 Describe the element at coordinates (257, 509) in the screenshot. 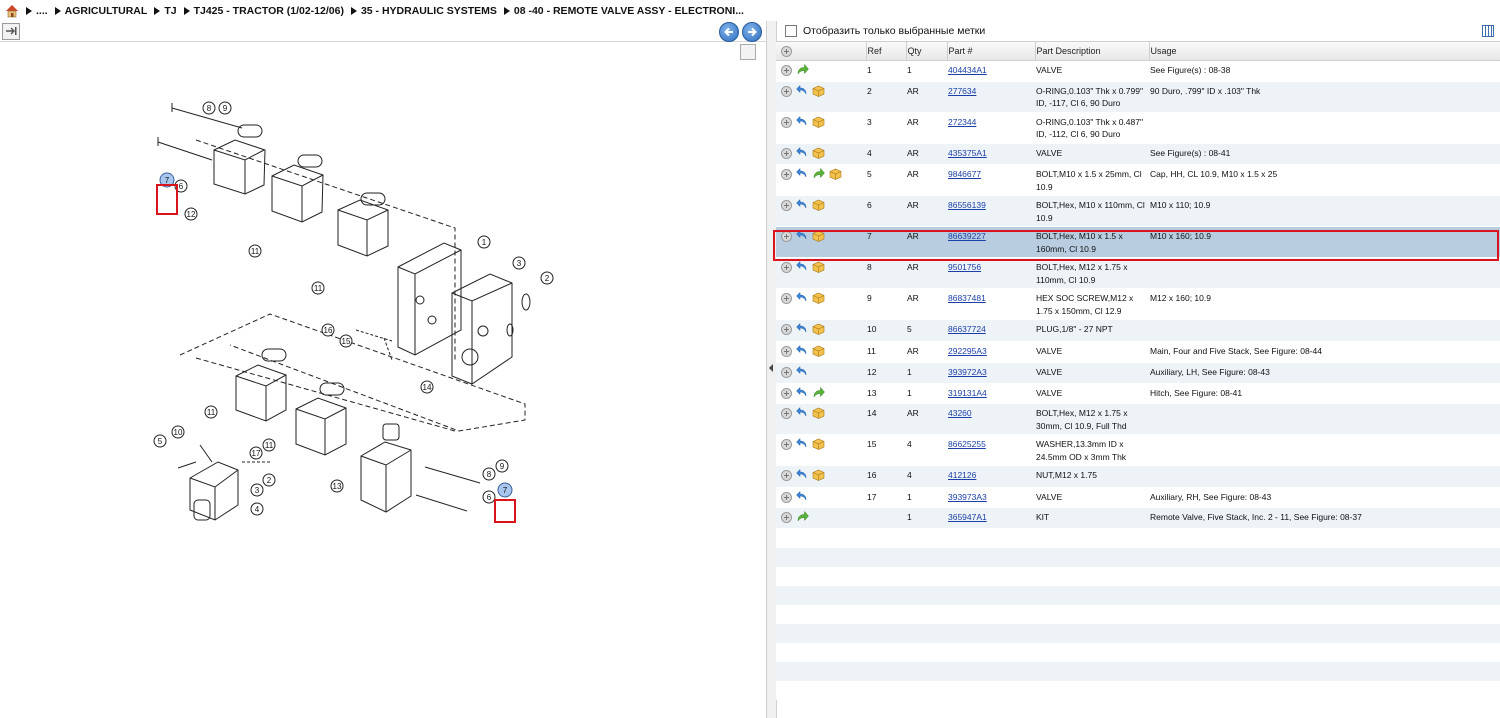

I see `callout: 4` at that location.